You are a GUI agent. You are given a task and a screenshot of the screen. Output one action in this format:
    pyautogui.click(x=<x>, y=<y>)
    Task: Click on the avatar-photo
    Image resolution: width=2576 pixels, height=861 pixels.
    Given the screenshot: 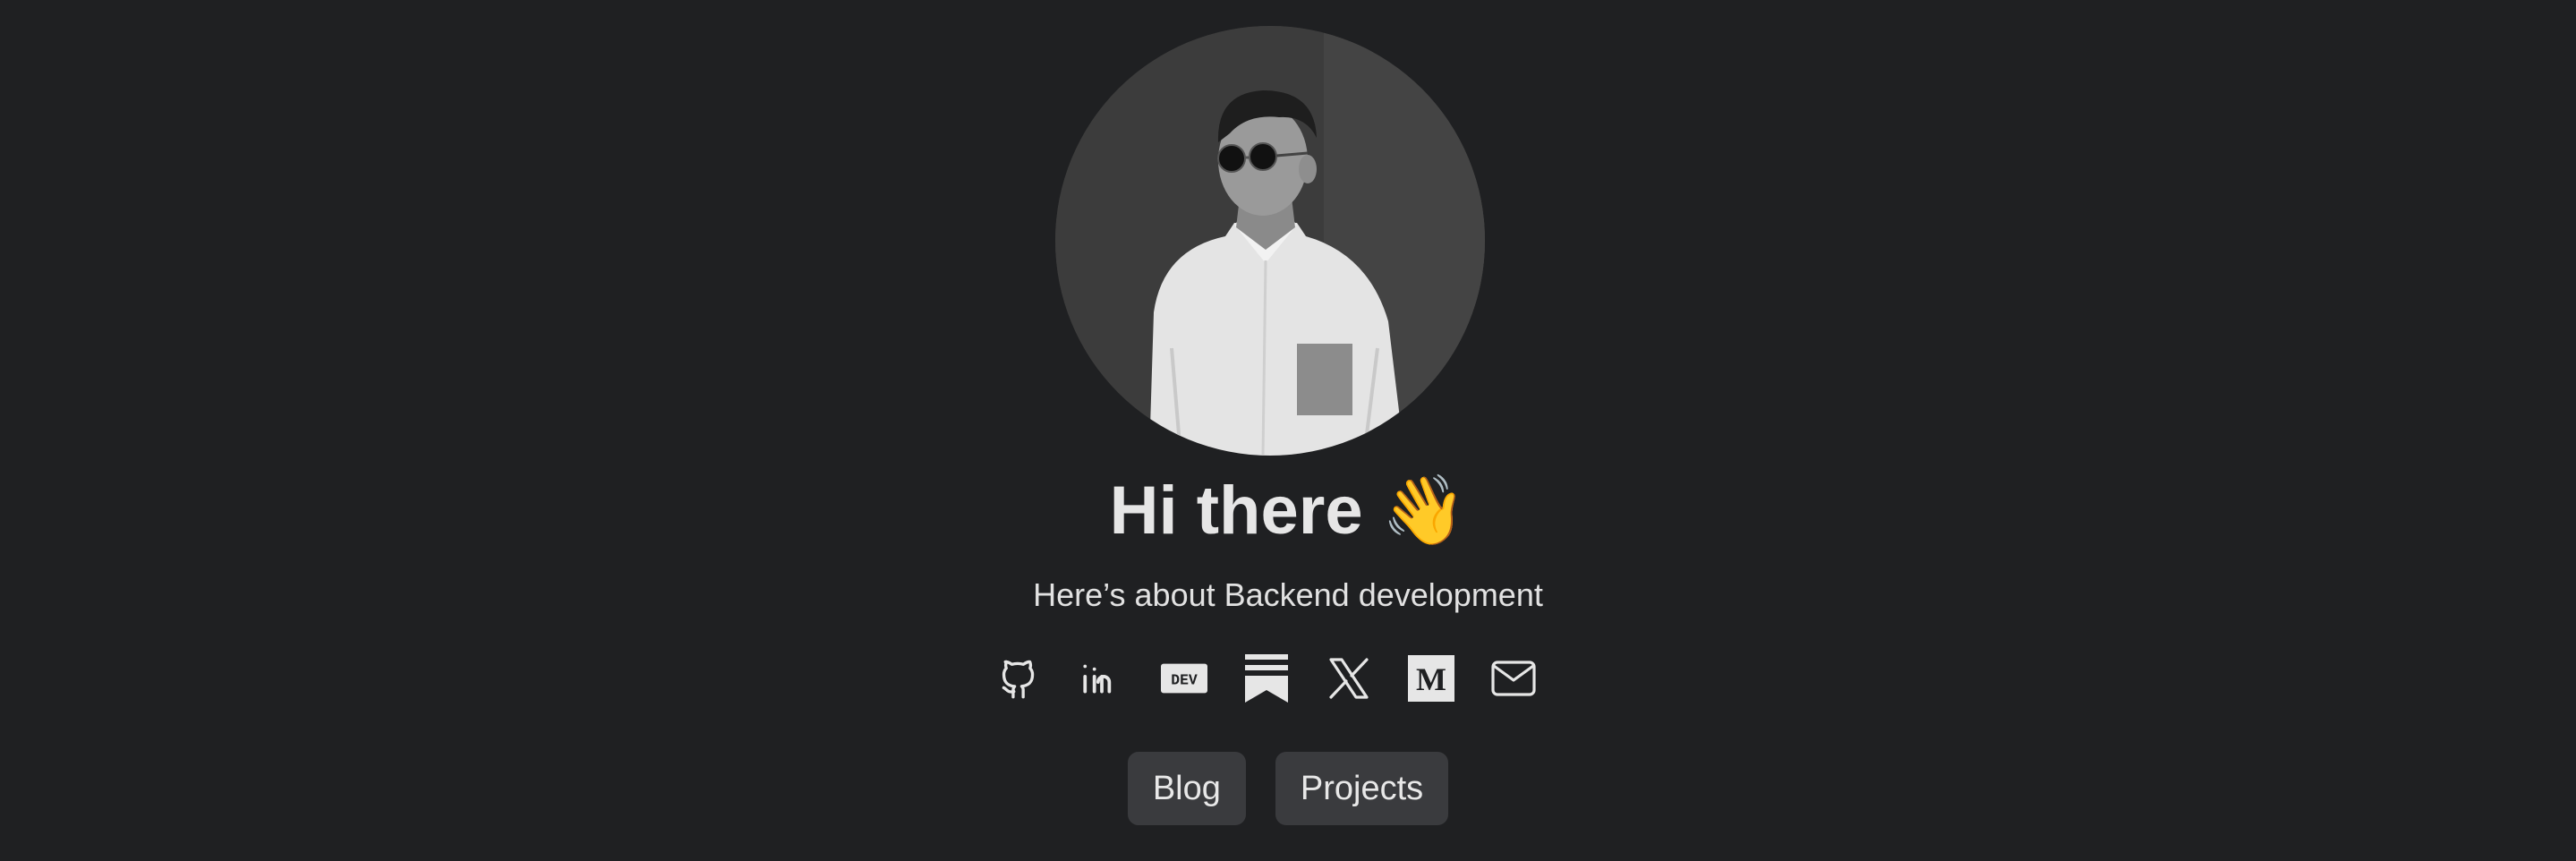 What is the action you would take?
    pyautogui.click(x=1270, y=241)
    